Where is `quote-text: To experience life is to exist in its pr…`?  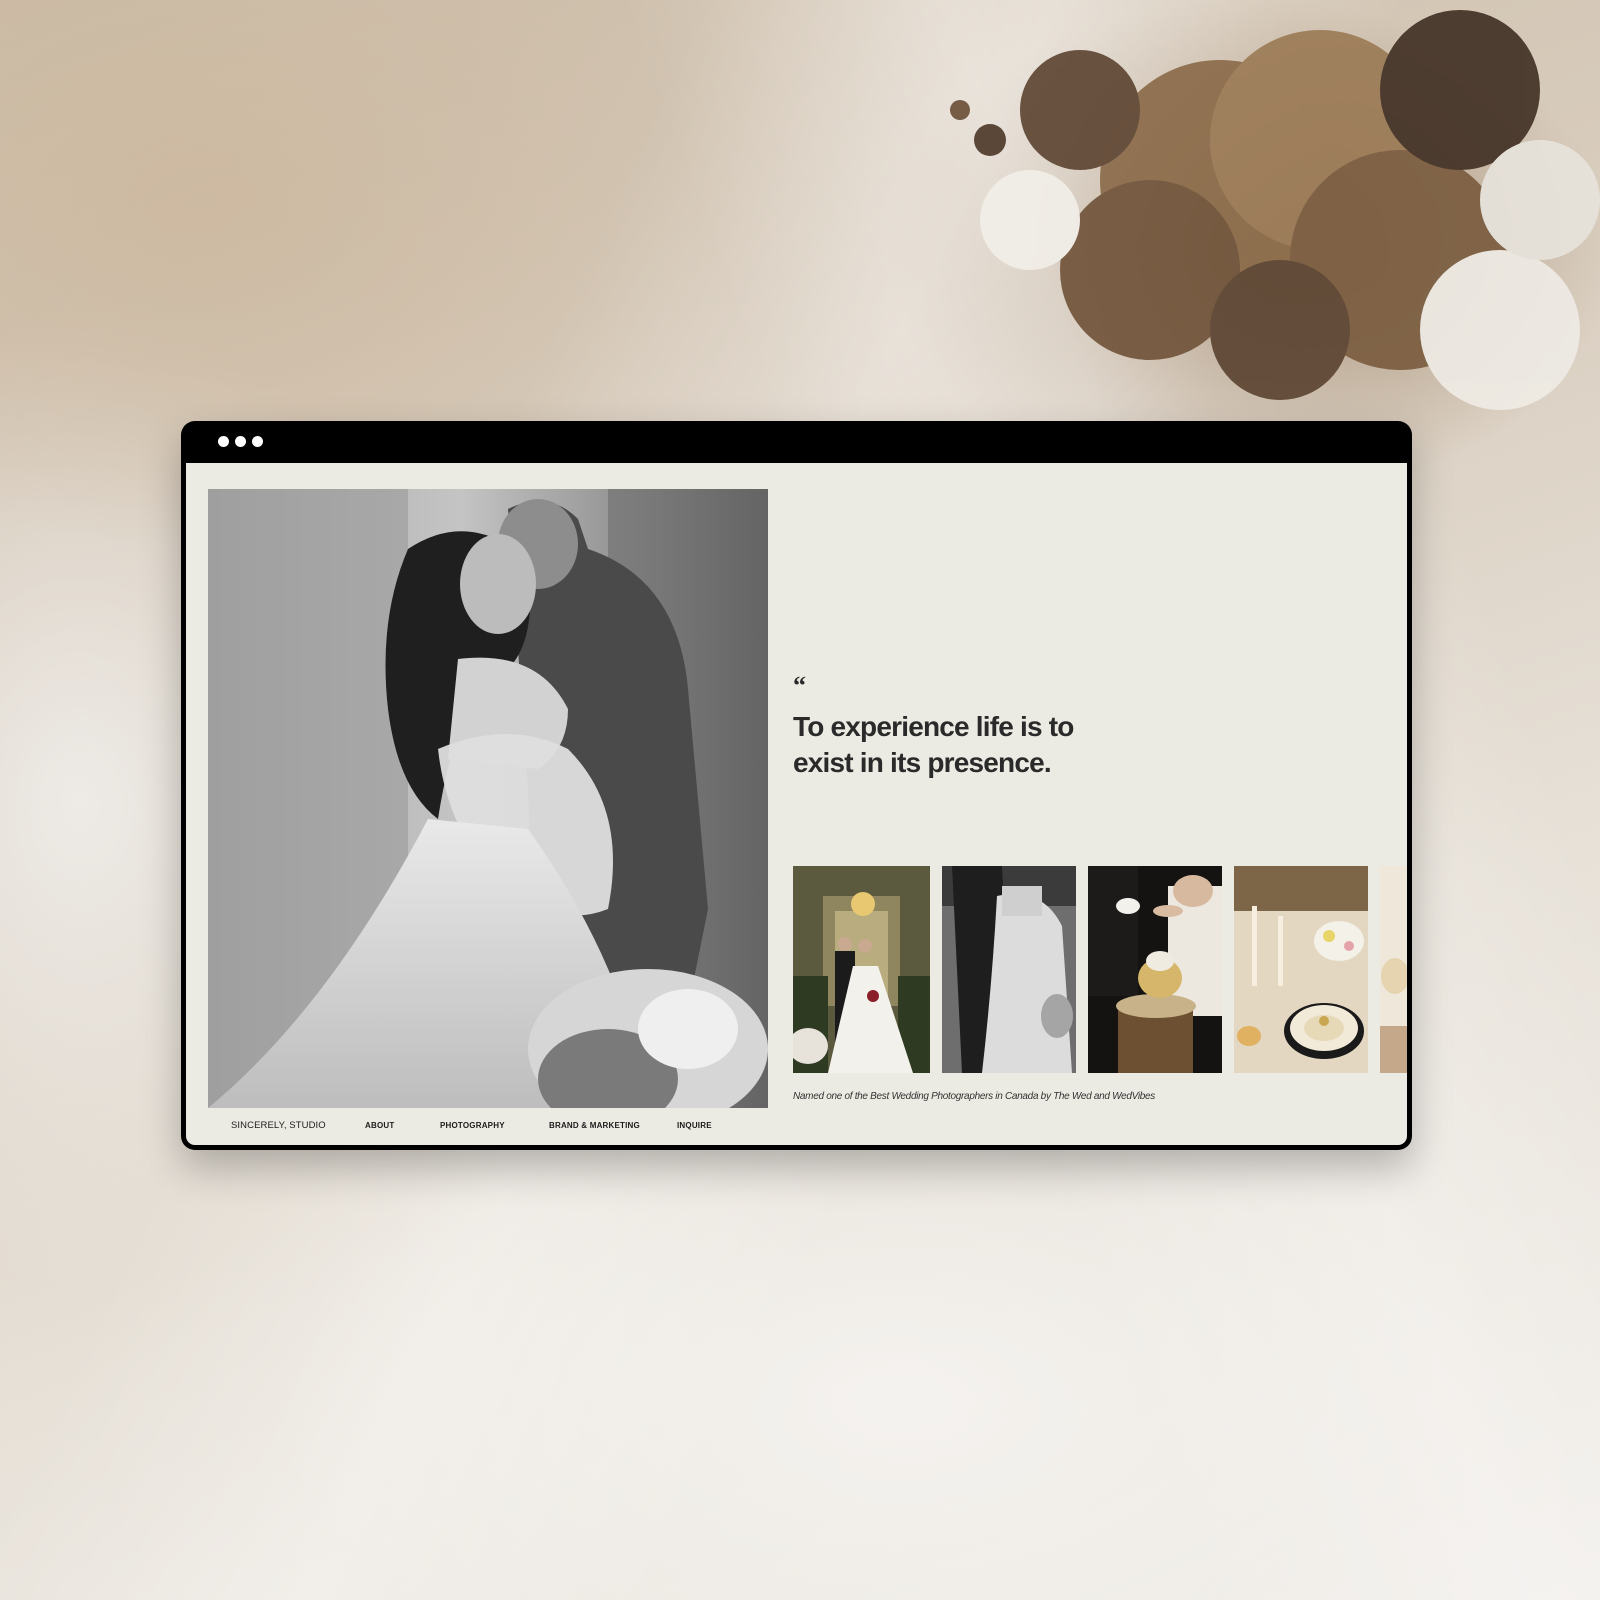 quote-text: To experience life is to exist in its pr… is located at coordinates (973, 745).